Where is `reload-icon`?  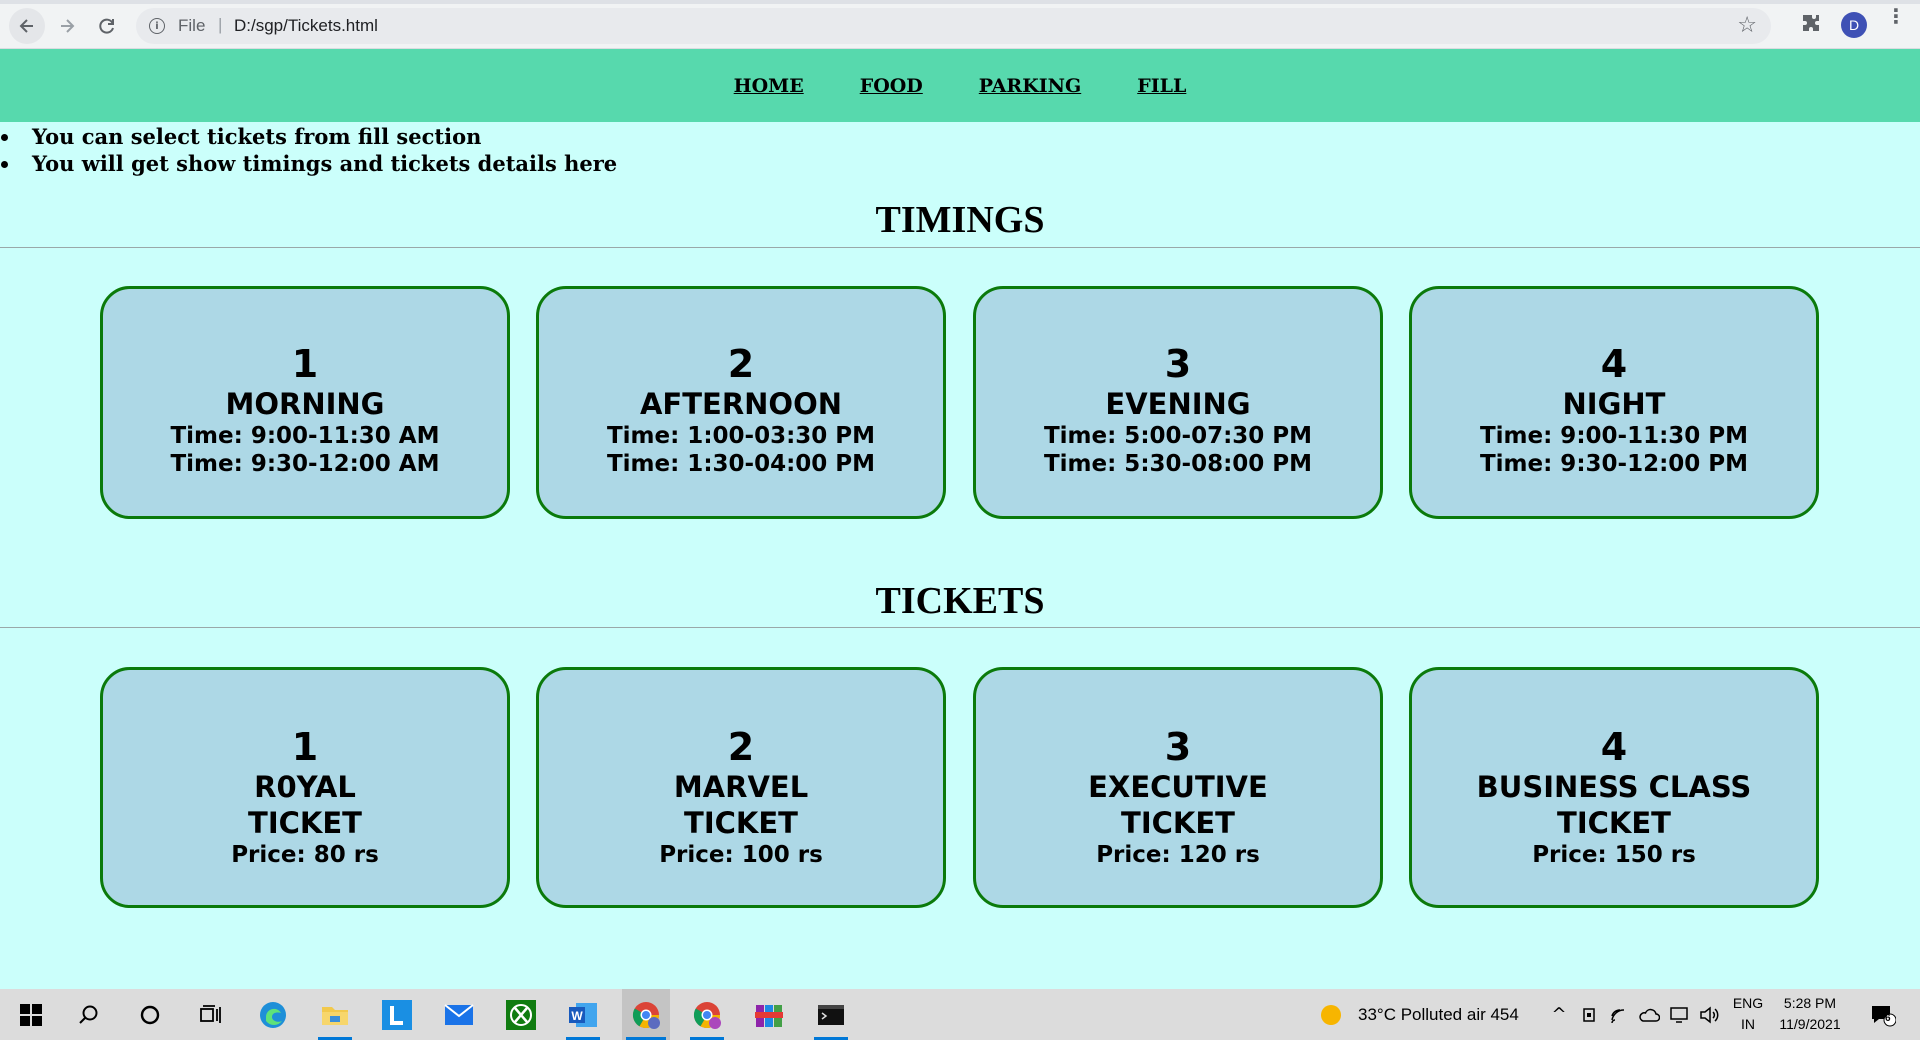 reload-icon is located at coordinates (106, 26).